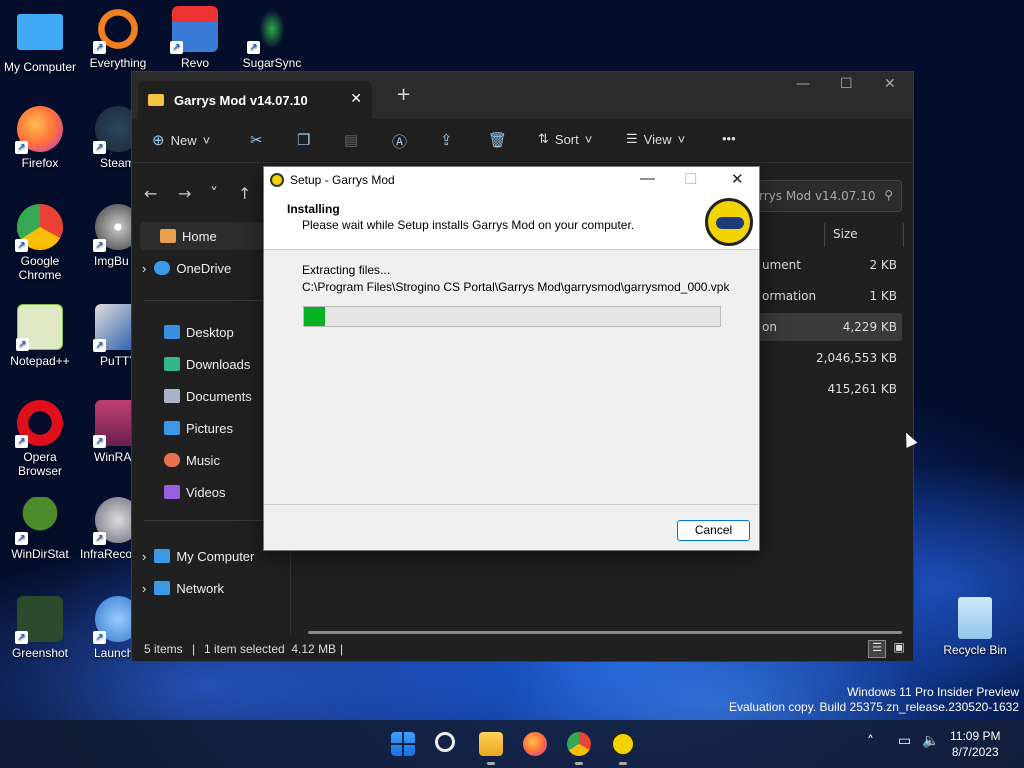 This screenshot has height=768, width=1024. I want to click on paste-button: ▤, so click(351, 140).